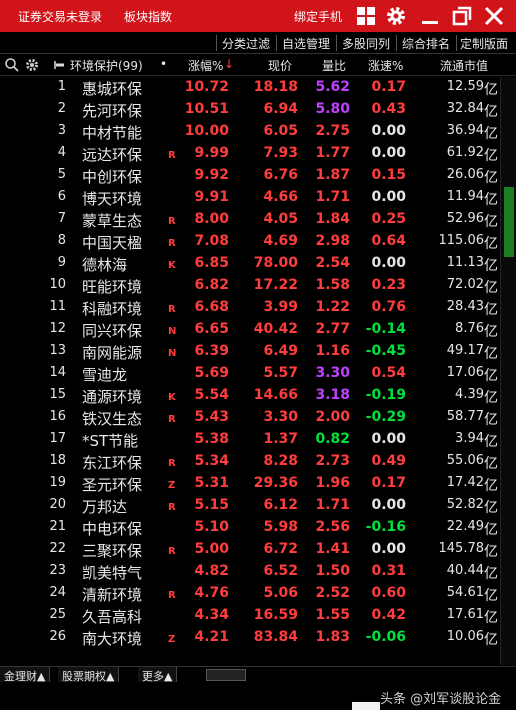  Describe the element at coordinates (462, 16) in the screenshot. I see `restore-icon` at that location.